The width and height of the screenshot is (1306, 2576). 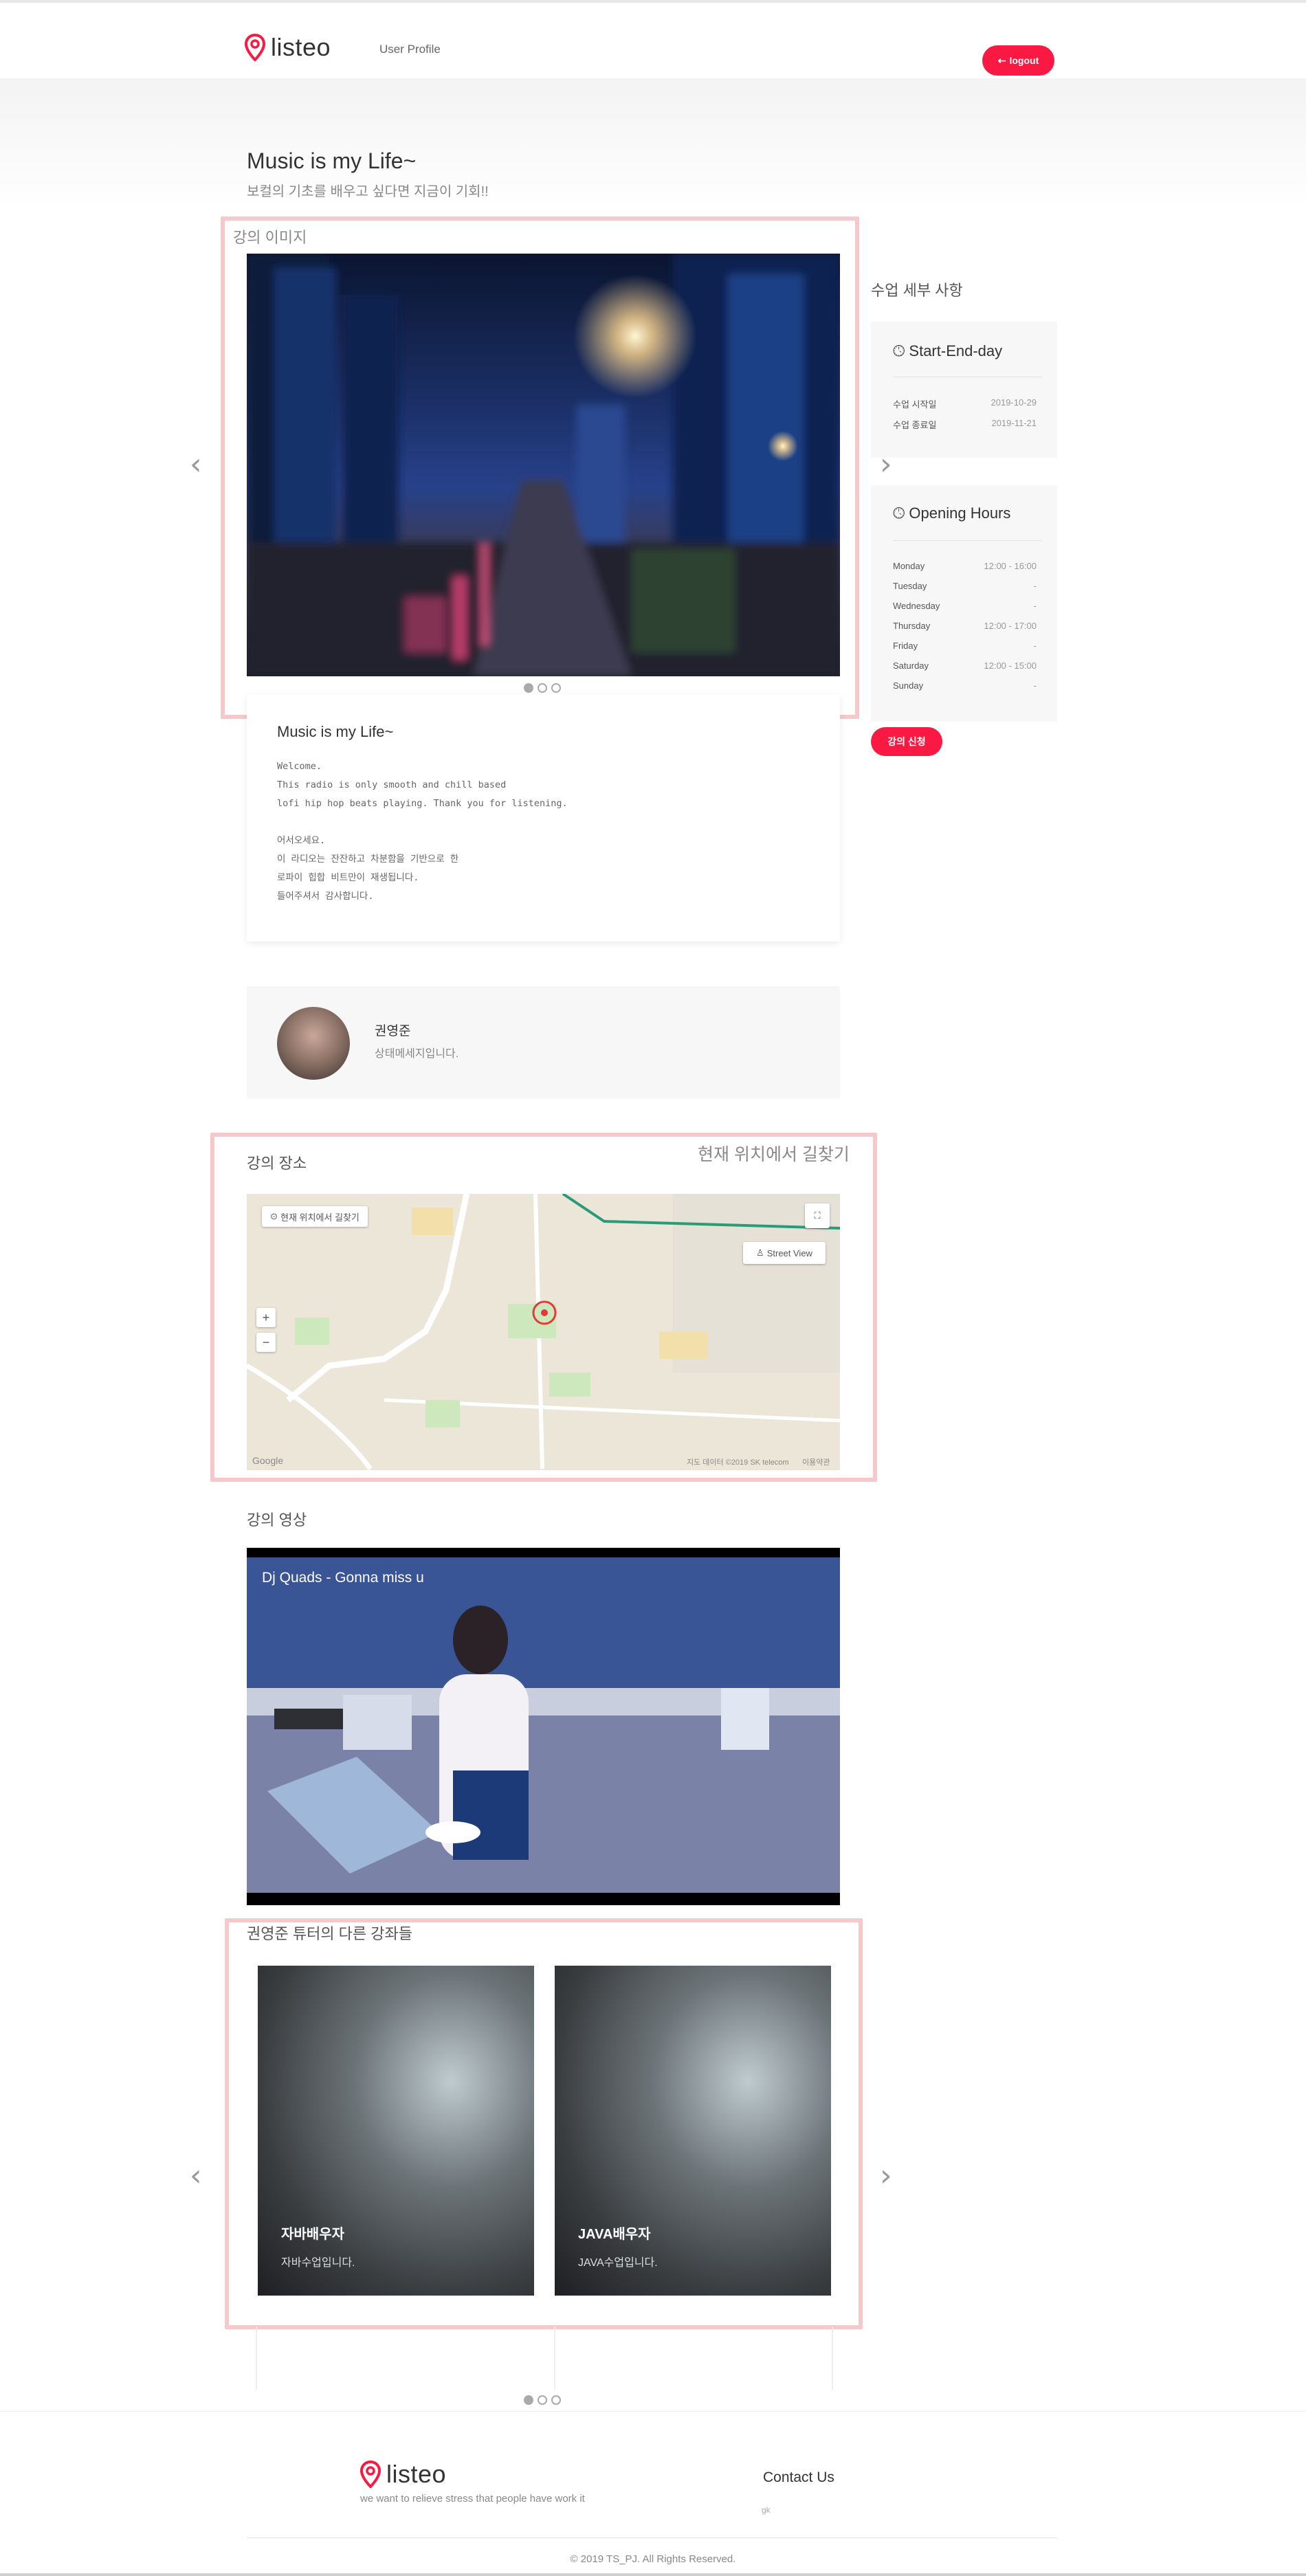 What do you see at coordinates (396, 2131) in the screenshot?
I see `course-card: 자바배우자 자바수업입니다.` at bounding box center [396, 2131].